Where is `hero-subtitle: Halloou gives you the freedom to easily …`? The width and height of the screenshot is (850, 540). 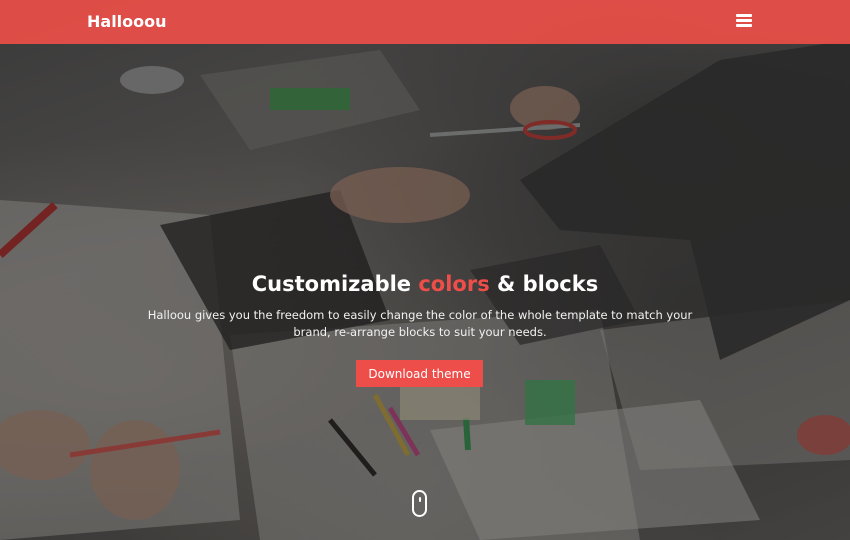
hero-subtitle: Halloou gives you the freedom to easily … is located at coordinates (420, 323).